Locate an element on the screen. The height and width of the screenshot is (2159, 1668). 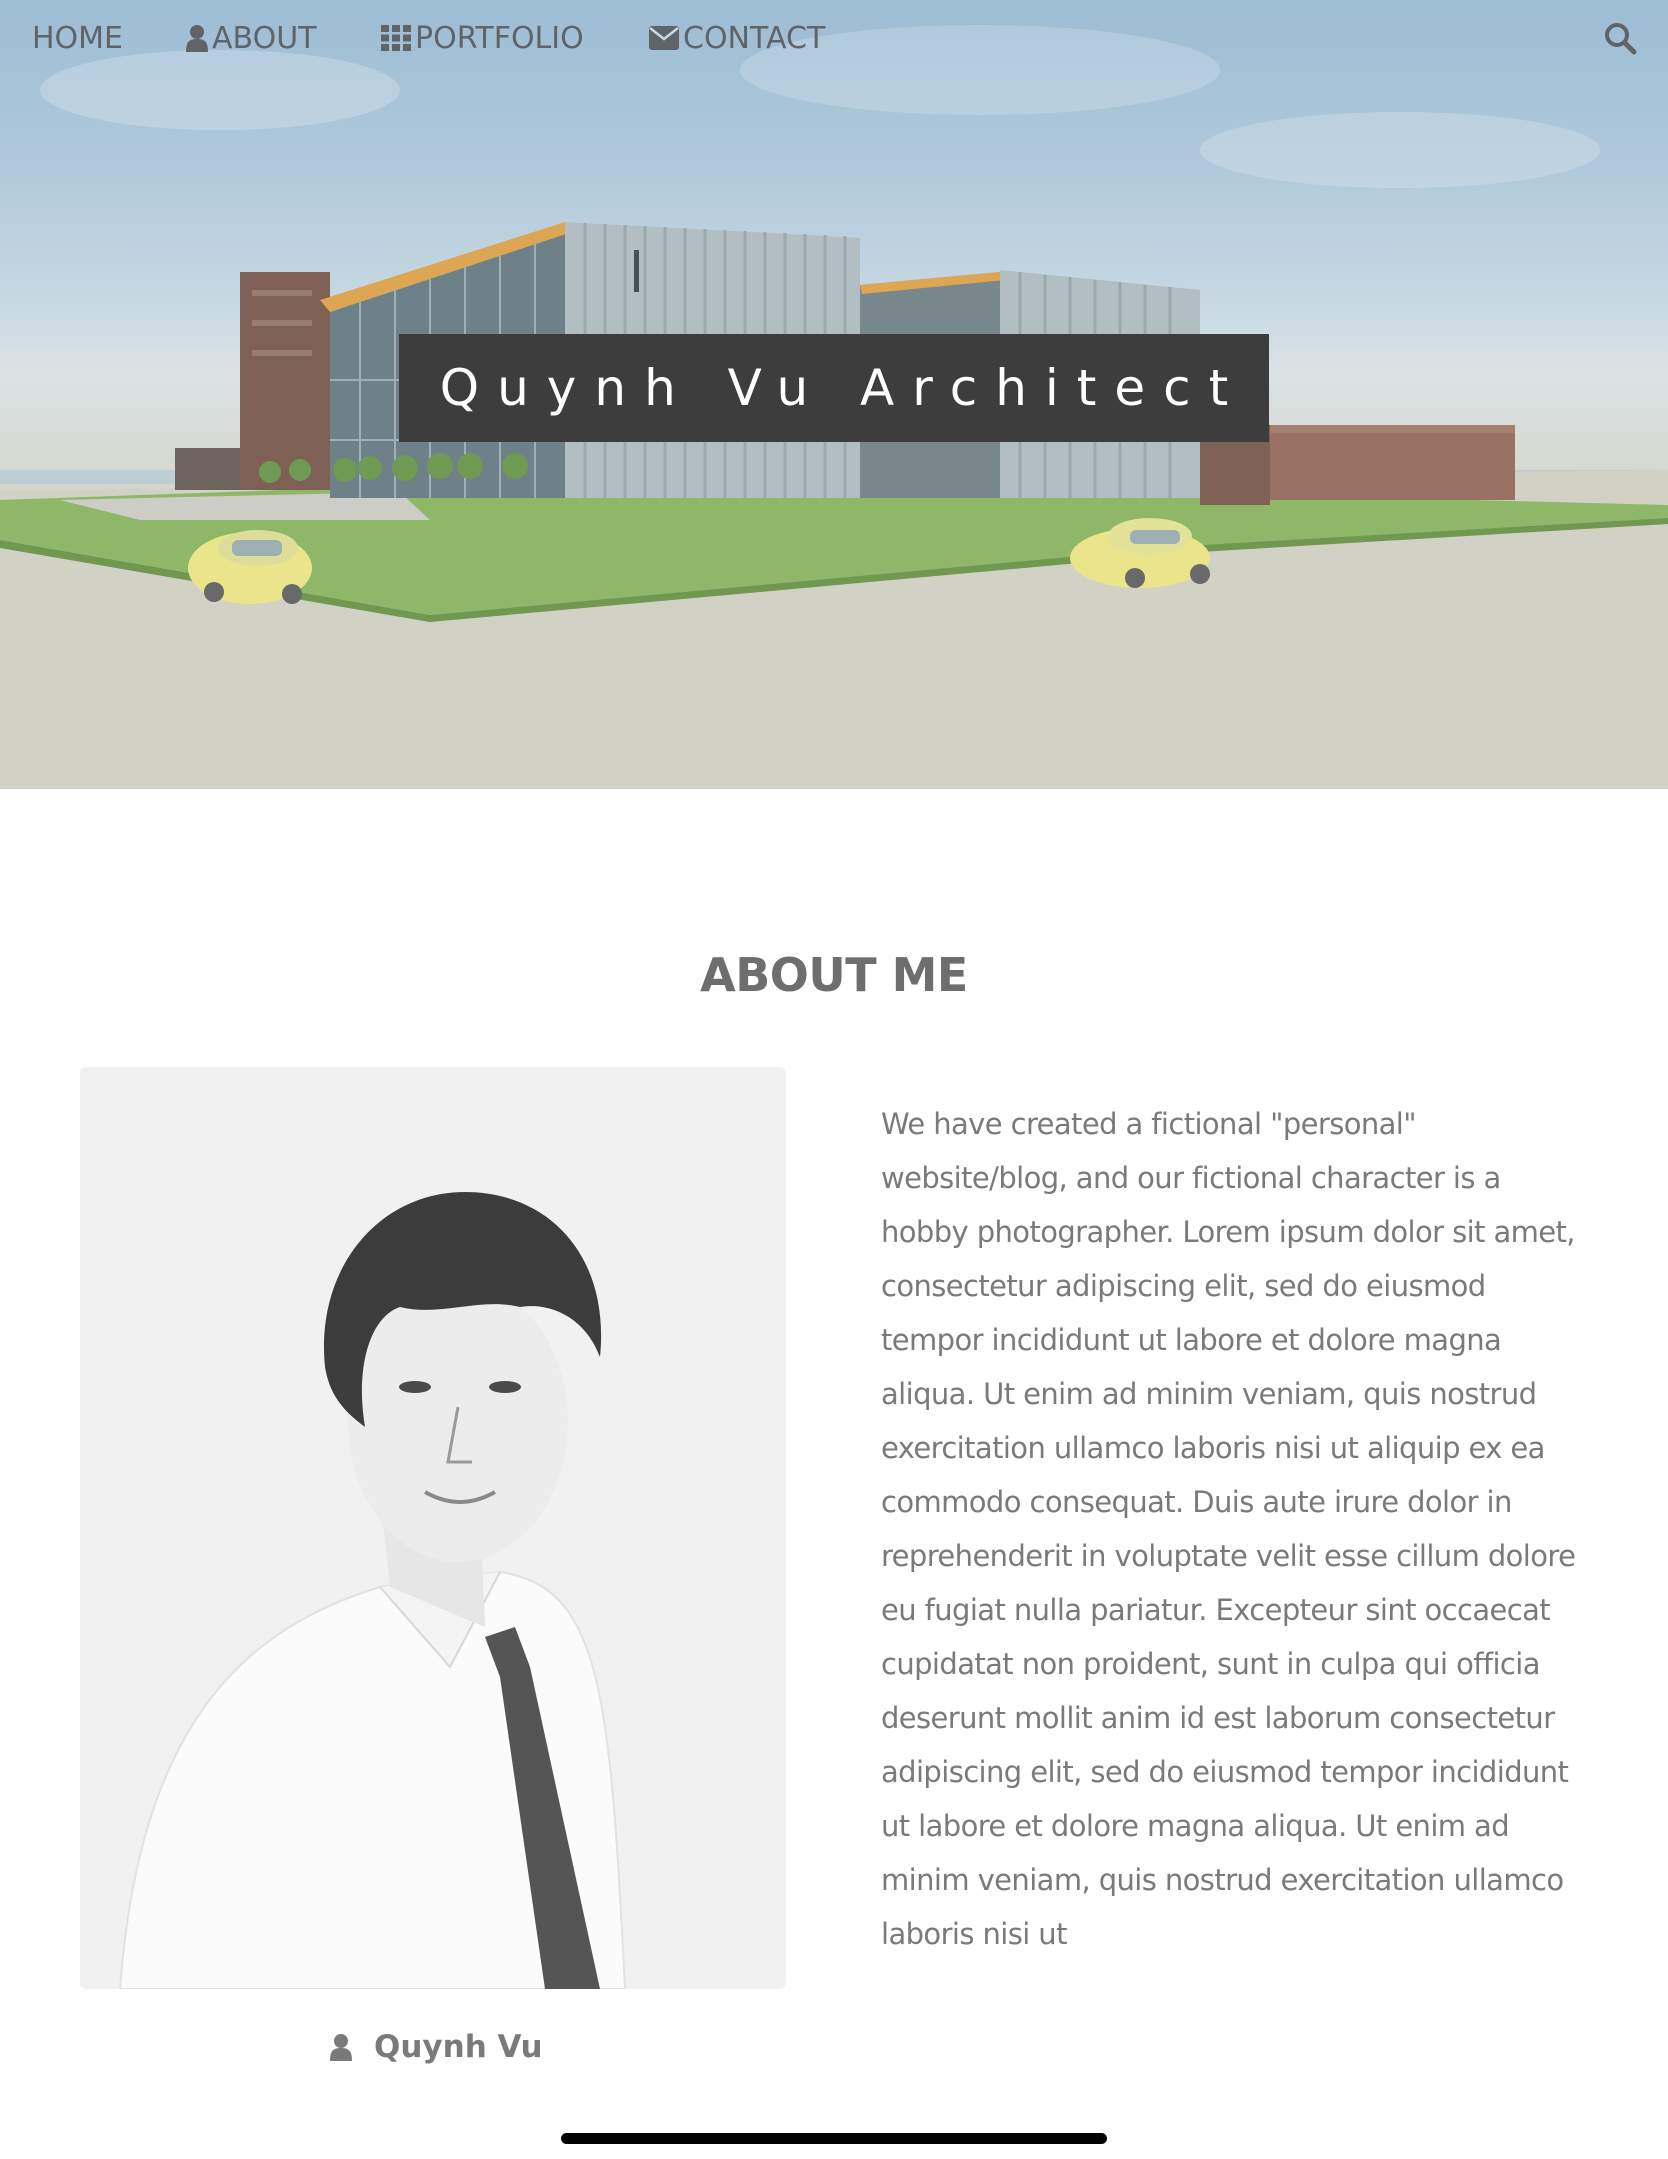
home-indicator-bar is located at coordinates (834, 2138).